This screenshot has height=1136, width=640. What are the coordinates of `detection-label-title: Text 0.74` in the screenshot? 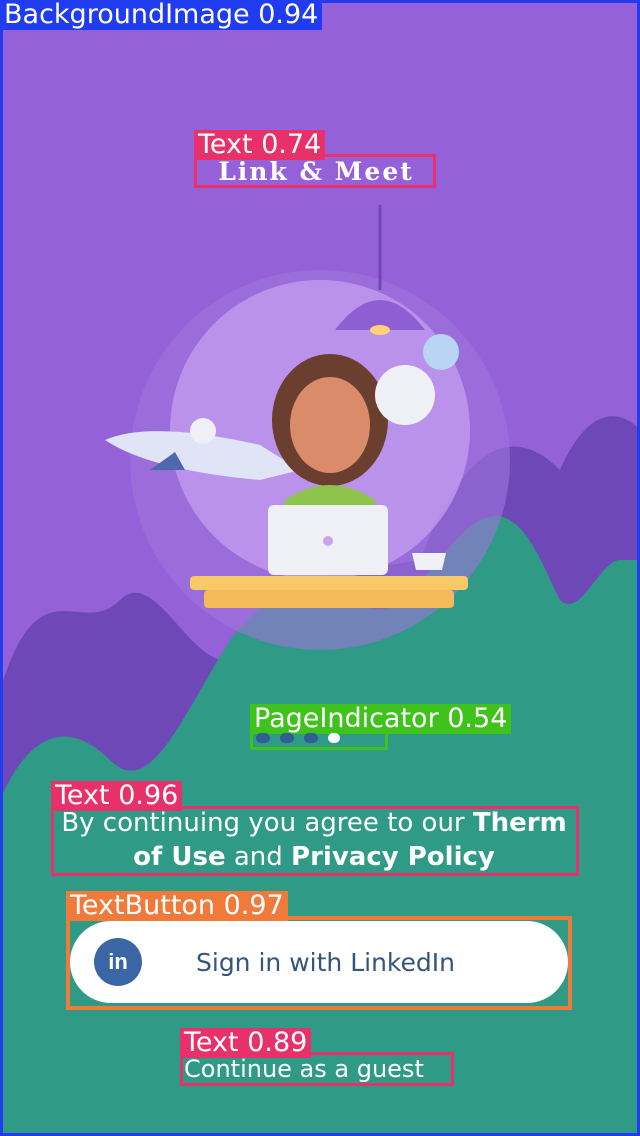 It's located at (260, 145).